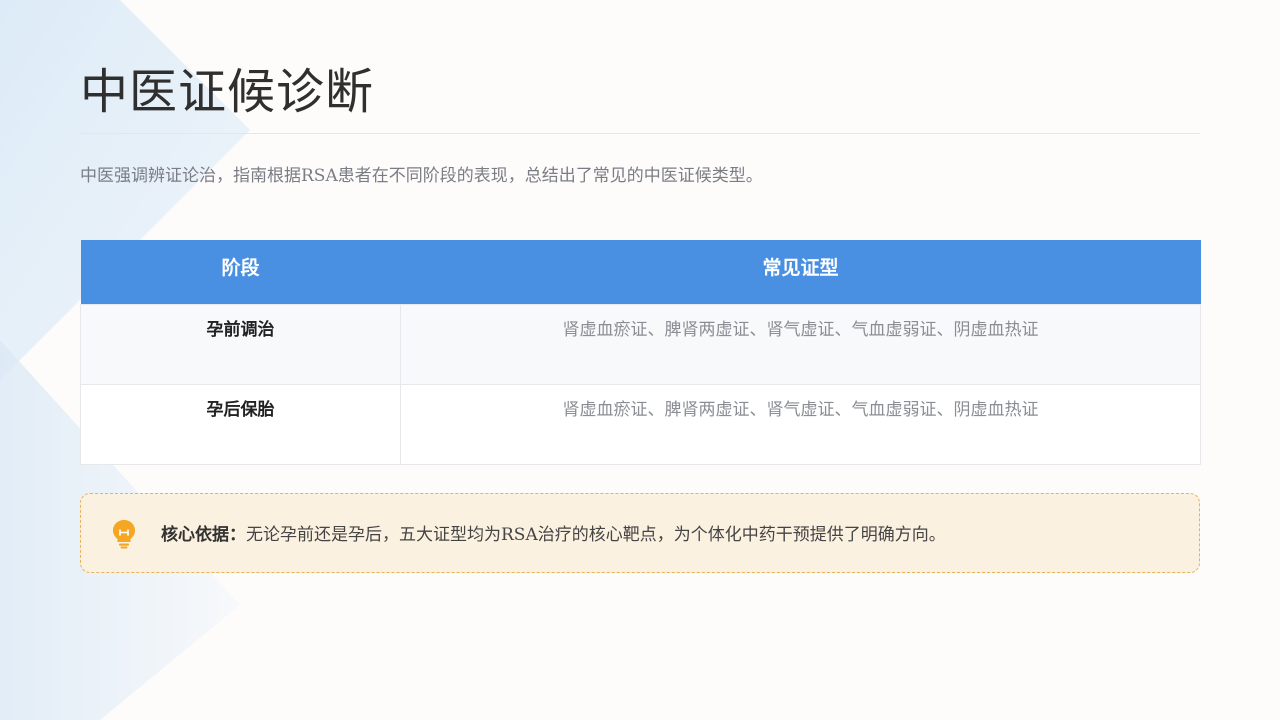 This screenshot has height=720, width=1280. What do you see at coordinates (240, 272) in the screenshot?
I see `header-stage: 阶段` at bounding box center [240, 272].